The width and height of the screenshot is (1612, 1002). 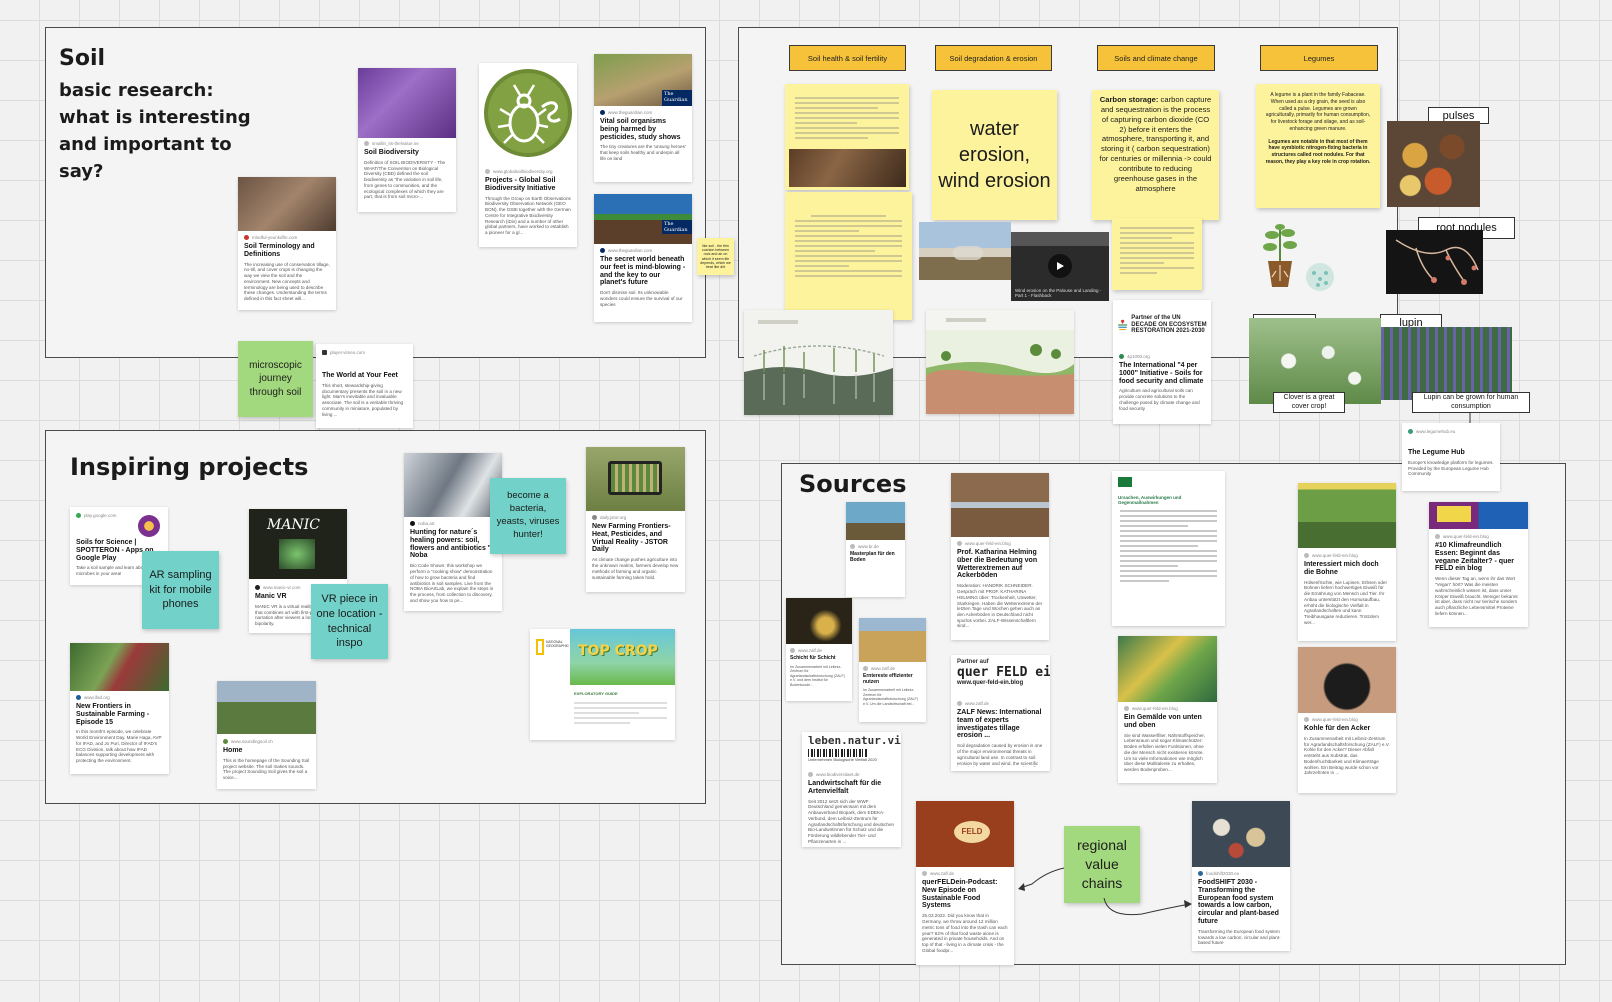 I want to click on card-title: Soil Terminology and Definitions, so click(x=279, y=250).